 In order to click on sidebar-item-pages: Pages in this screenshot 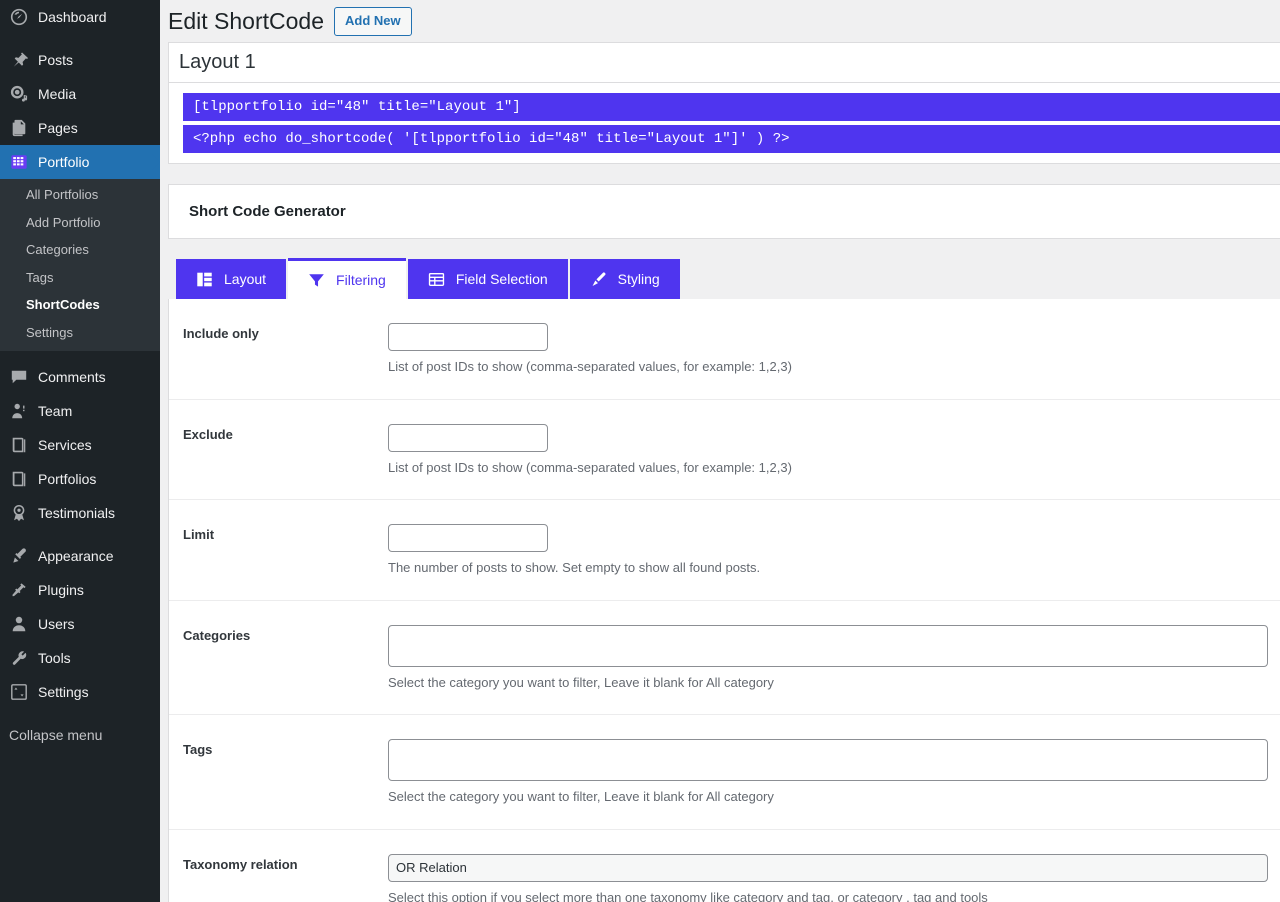, I will do `click(80, 128)`.